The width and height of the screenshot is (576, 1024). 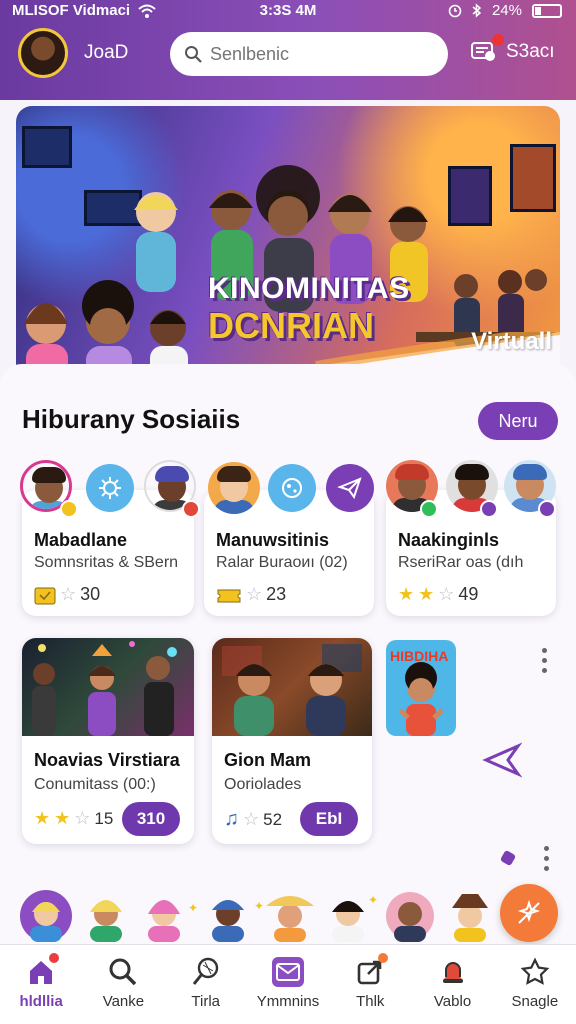 I want to click on nav-label: Vablo, so click(x=452, y=1001).